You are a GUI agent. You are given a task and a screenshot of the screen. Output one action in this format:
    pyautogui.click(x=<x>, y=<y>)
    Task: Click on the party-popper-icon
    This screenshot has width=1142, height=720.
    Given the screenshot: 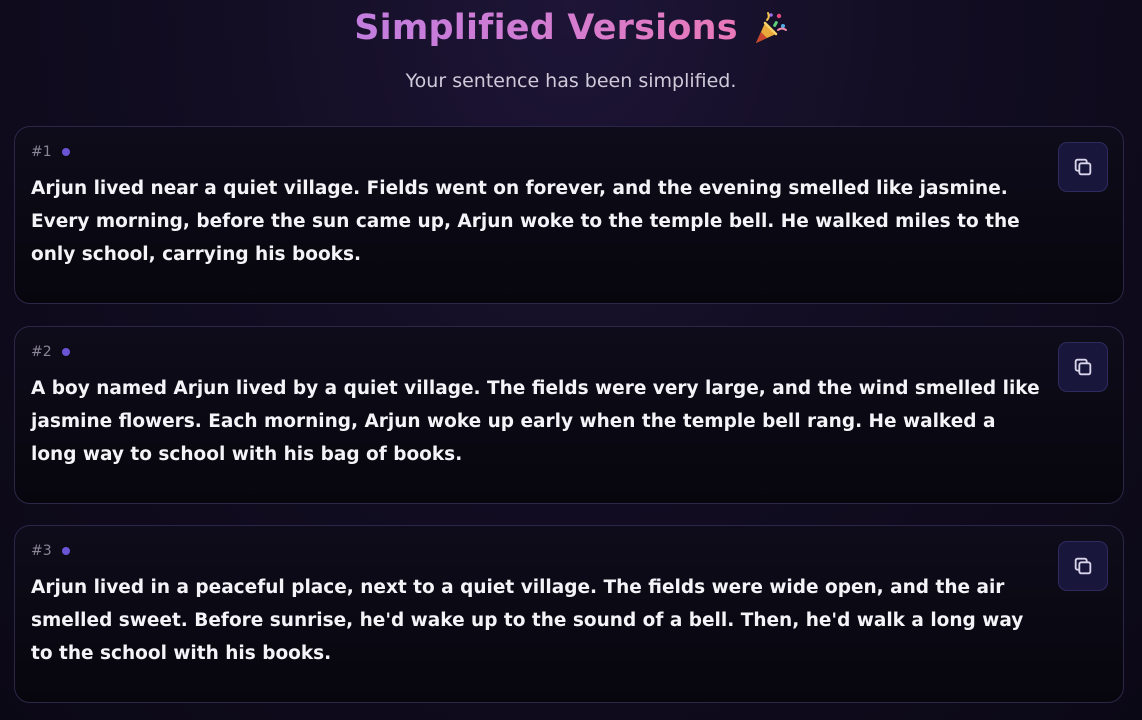 What is the action you would take?
    pyautogui.click(x=771, y=27)
    